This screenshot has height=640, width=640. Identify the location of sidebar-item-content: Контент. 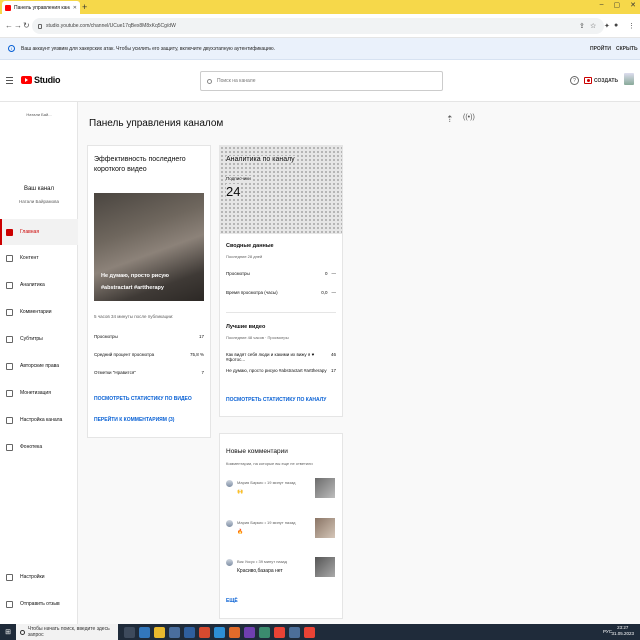
(39, 258).